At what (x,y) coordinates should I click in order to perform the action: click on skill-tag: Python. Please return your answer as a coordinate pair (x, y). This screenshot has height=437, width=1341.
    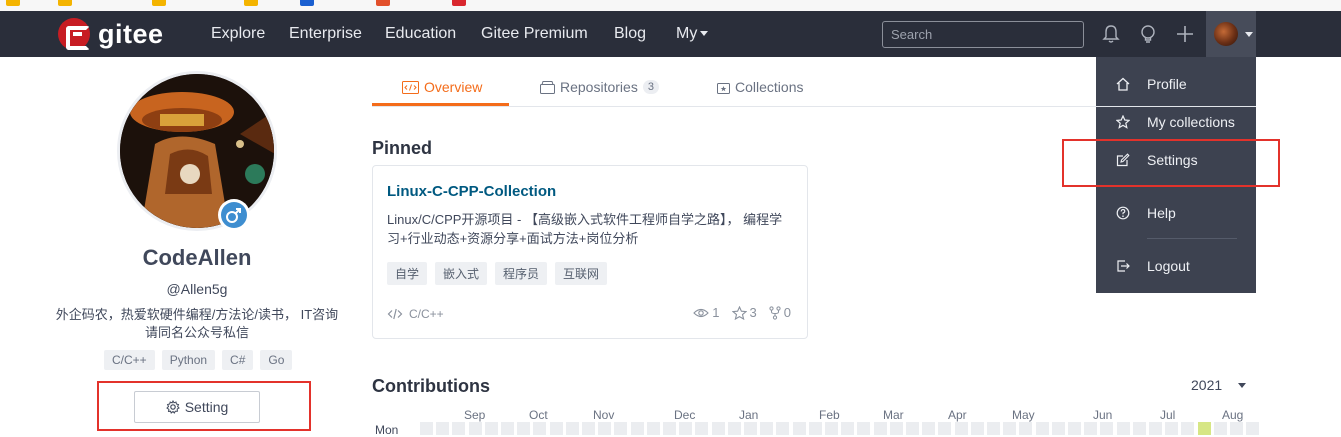
    Looking at the image, I should click on (188, 360).